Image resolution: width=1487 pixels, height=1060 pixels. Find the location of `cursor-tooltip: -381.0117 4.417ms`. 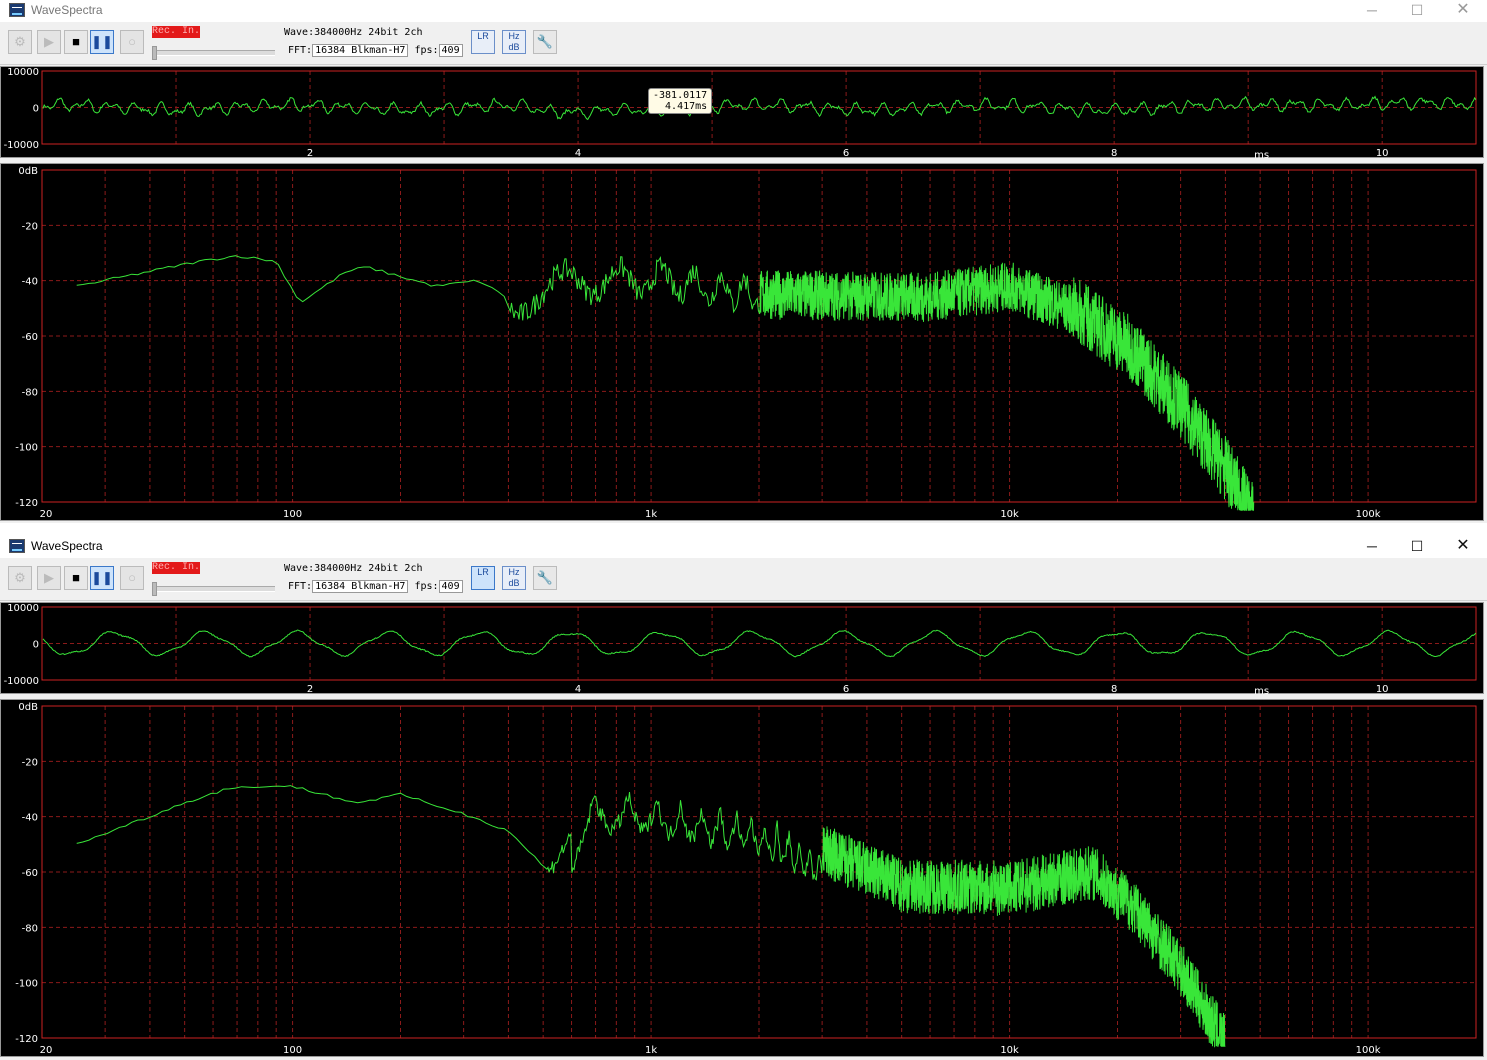

cursor-tooltip: -381.0117 4.417ms is located at coordinates (680, 101).